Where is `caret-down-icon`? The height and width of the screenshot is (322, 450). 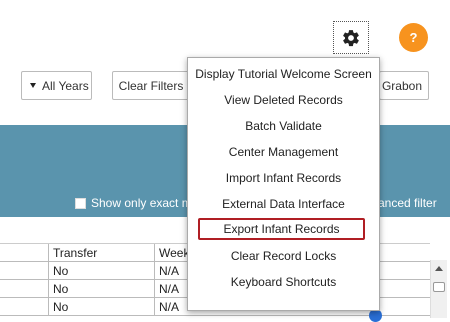
caret-down-icon is located at coordinates (33, 85).